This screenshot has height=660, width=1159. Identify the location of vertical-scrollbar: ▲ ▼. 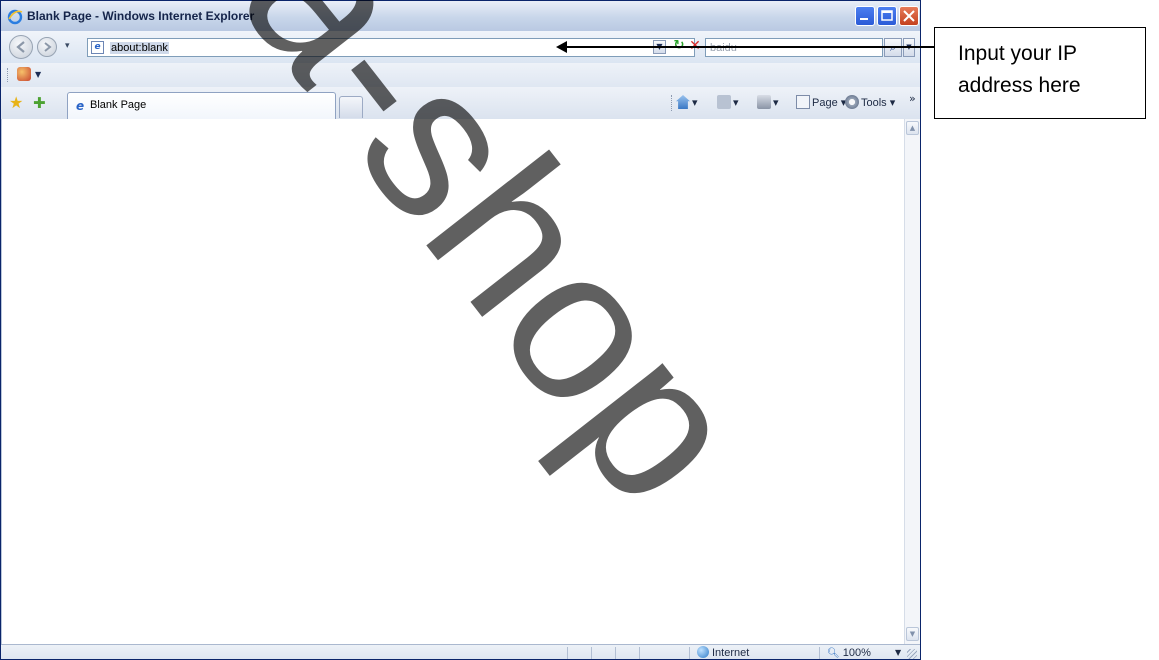
(912, 381).